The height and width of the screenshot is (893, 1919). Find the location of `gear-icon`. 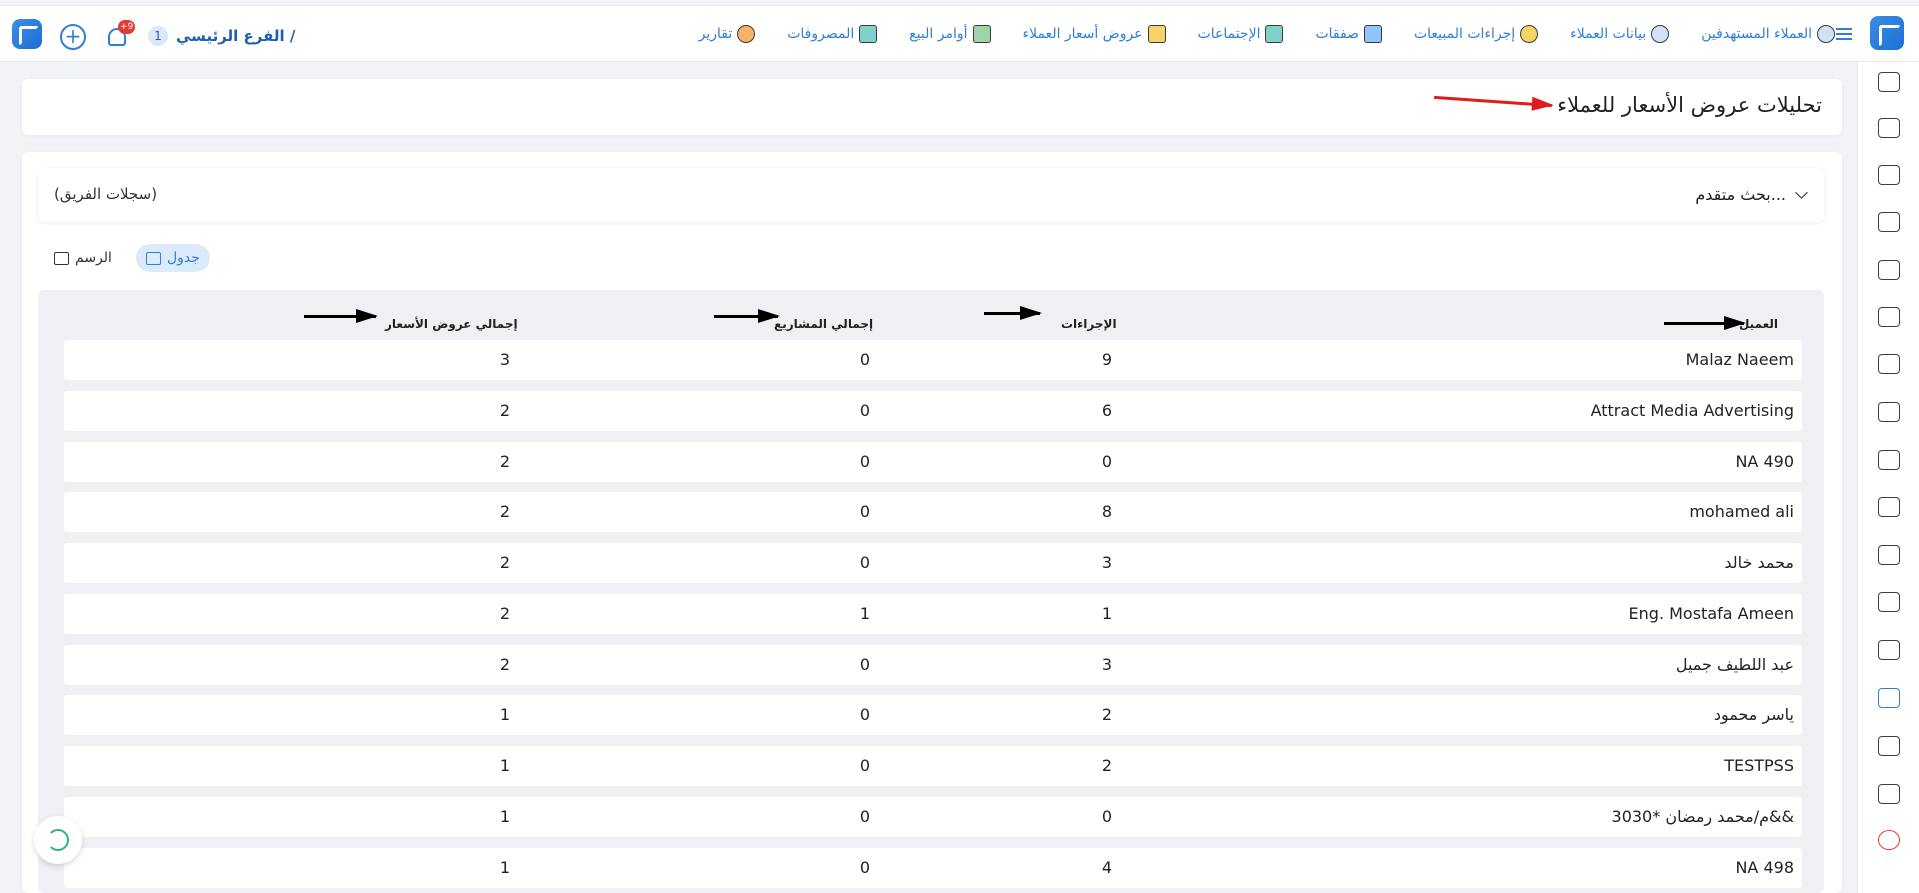

gear-icon is located at coordinates (1889, 746).